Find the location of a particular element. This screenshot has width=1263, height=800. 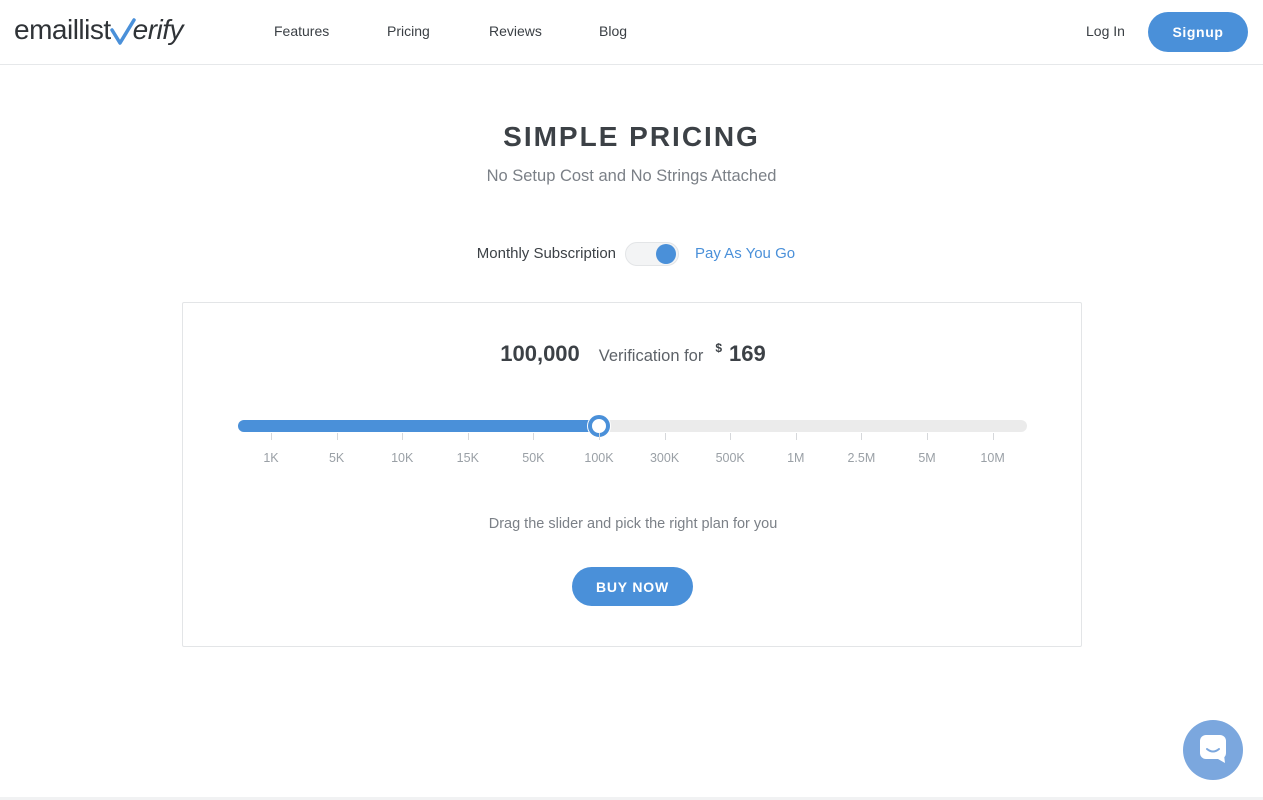

chat-launcher-button is located at coordinates (1213, 750).